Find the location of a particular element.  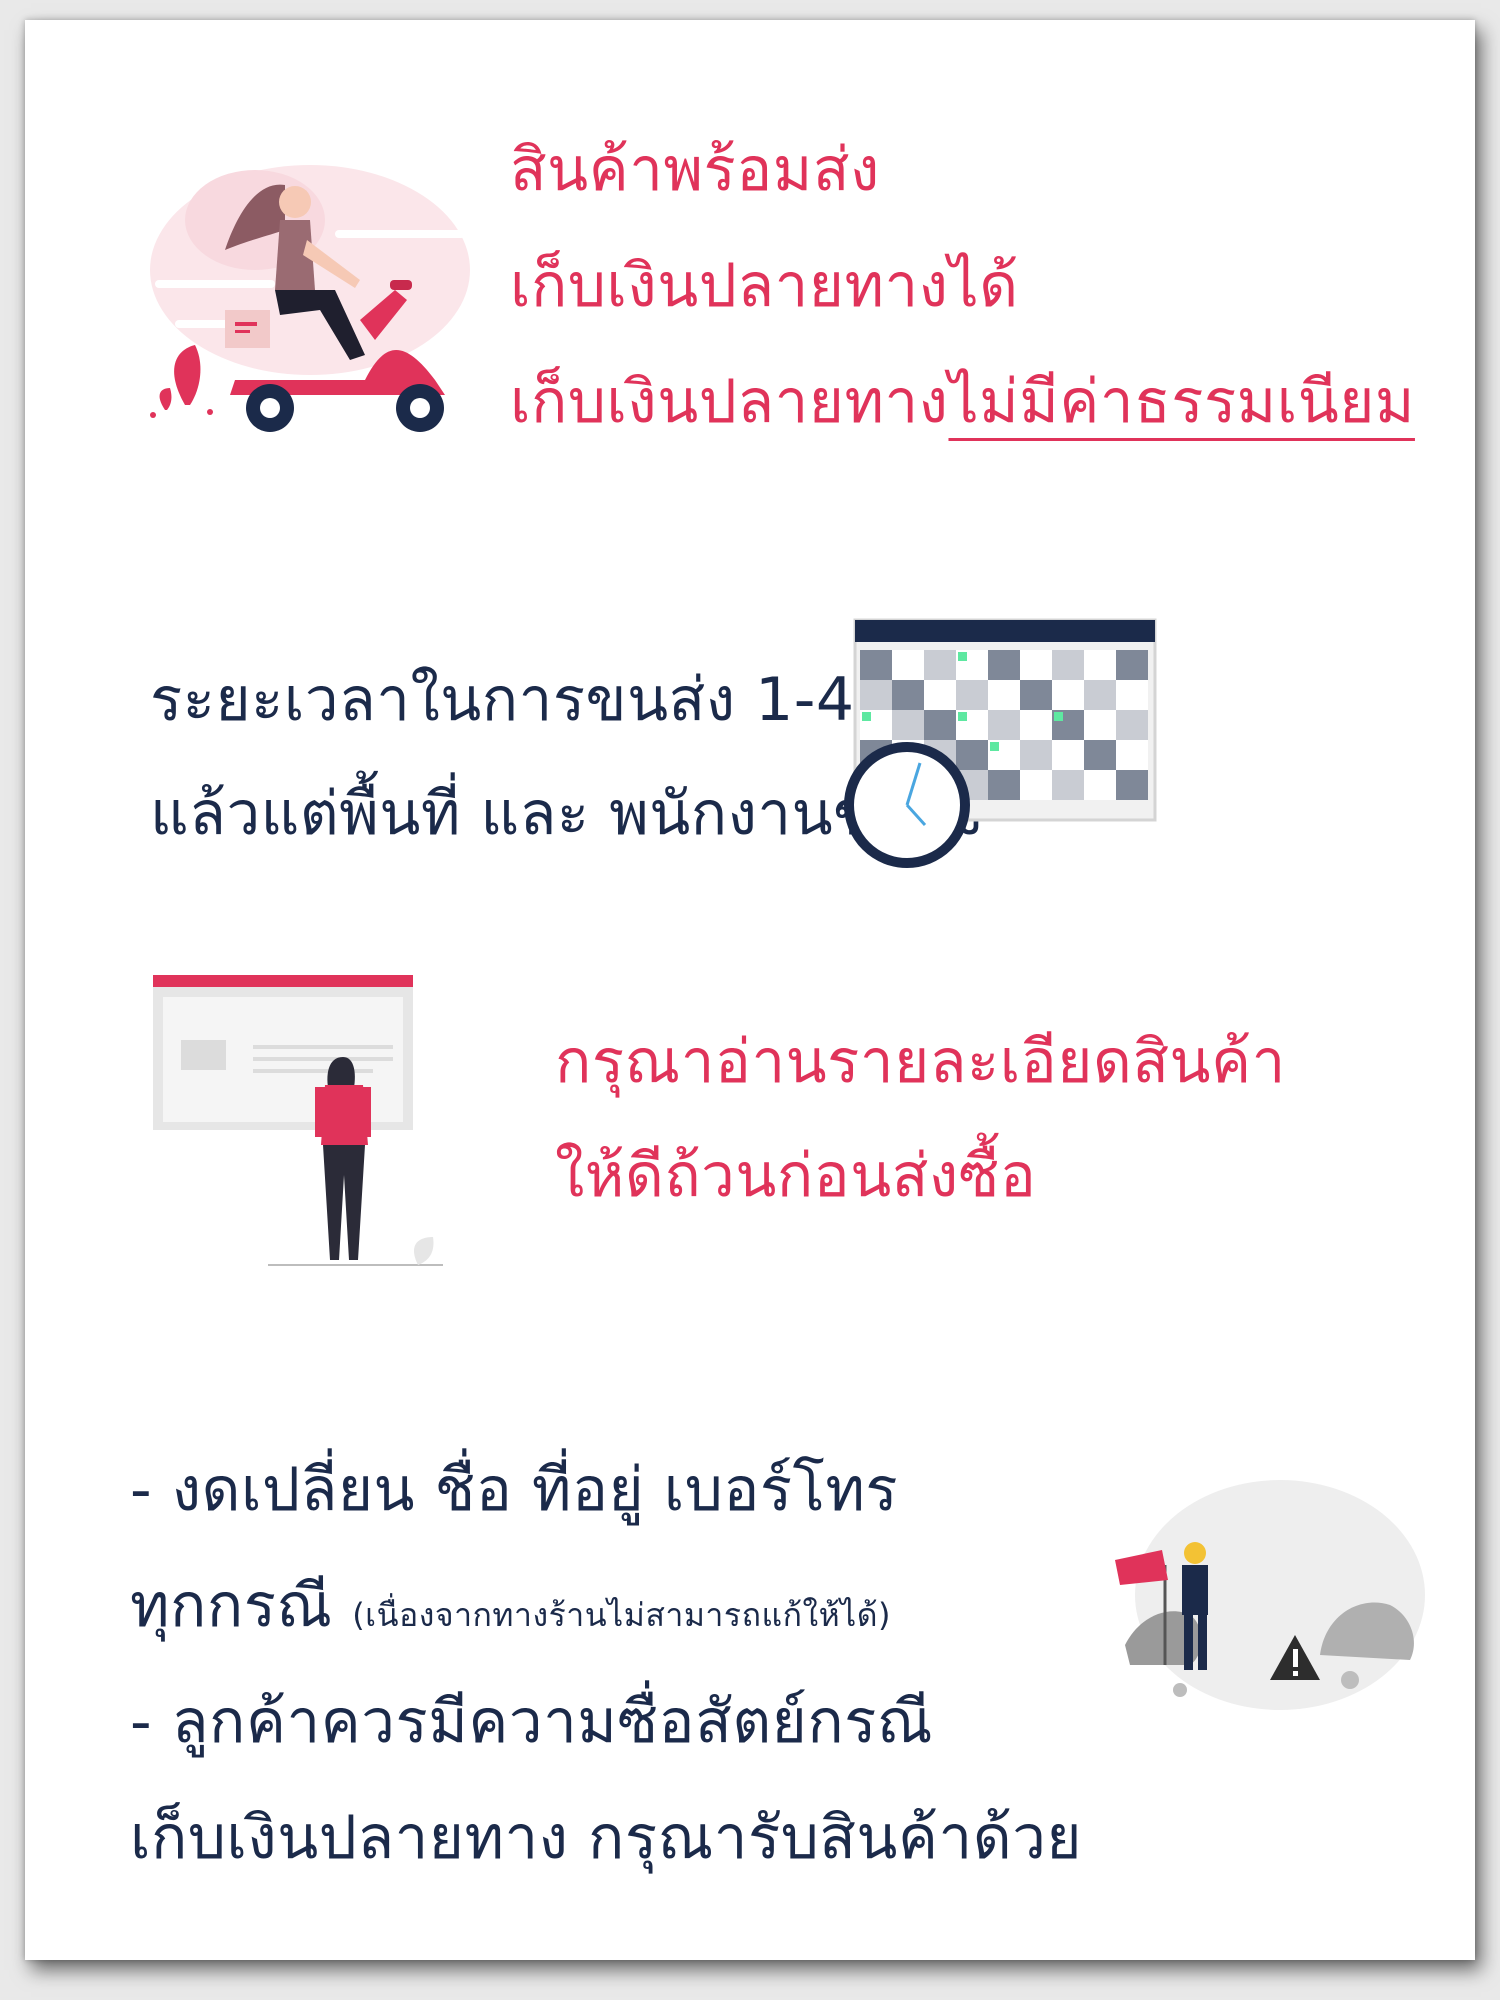

calendar-clock-icon is located at coordinates (1000, 743).